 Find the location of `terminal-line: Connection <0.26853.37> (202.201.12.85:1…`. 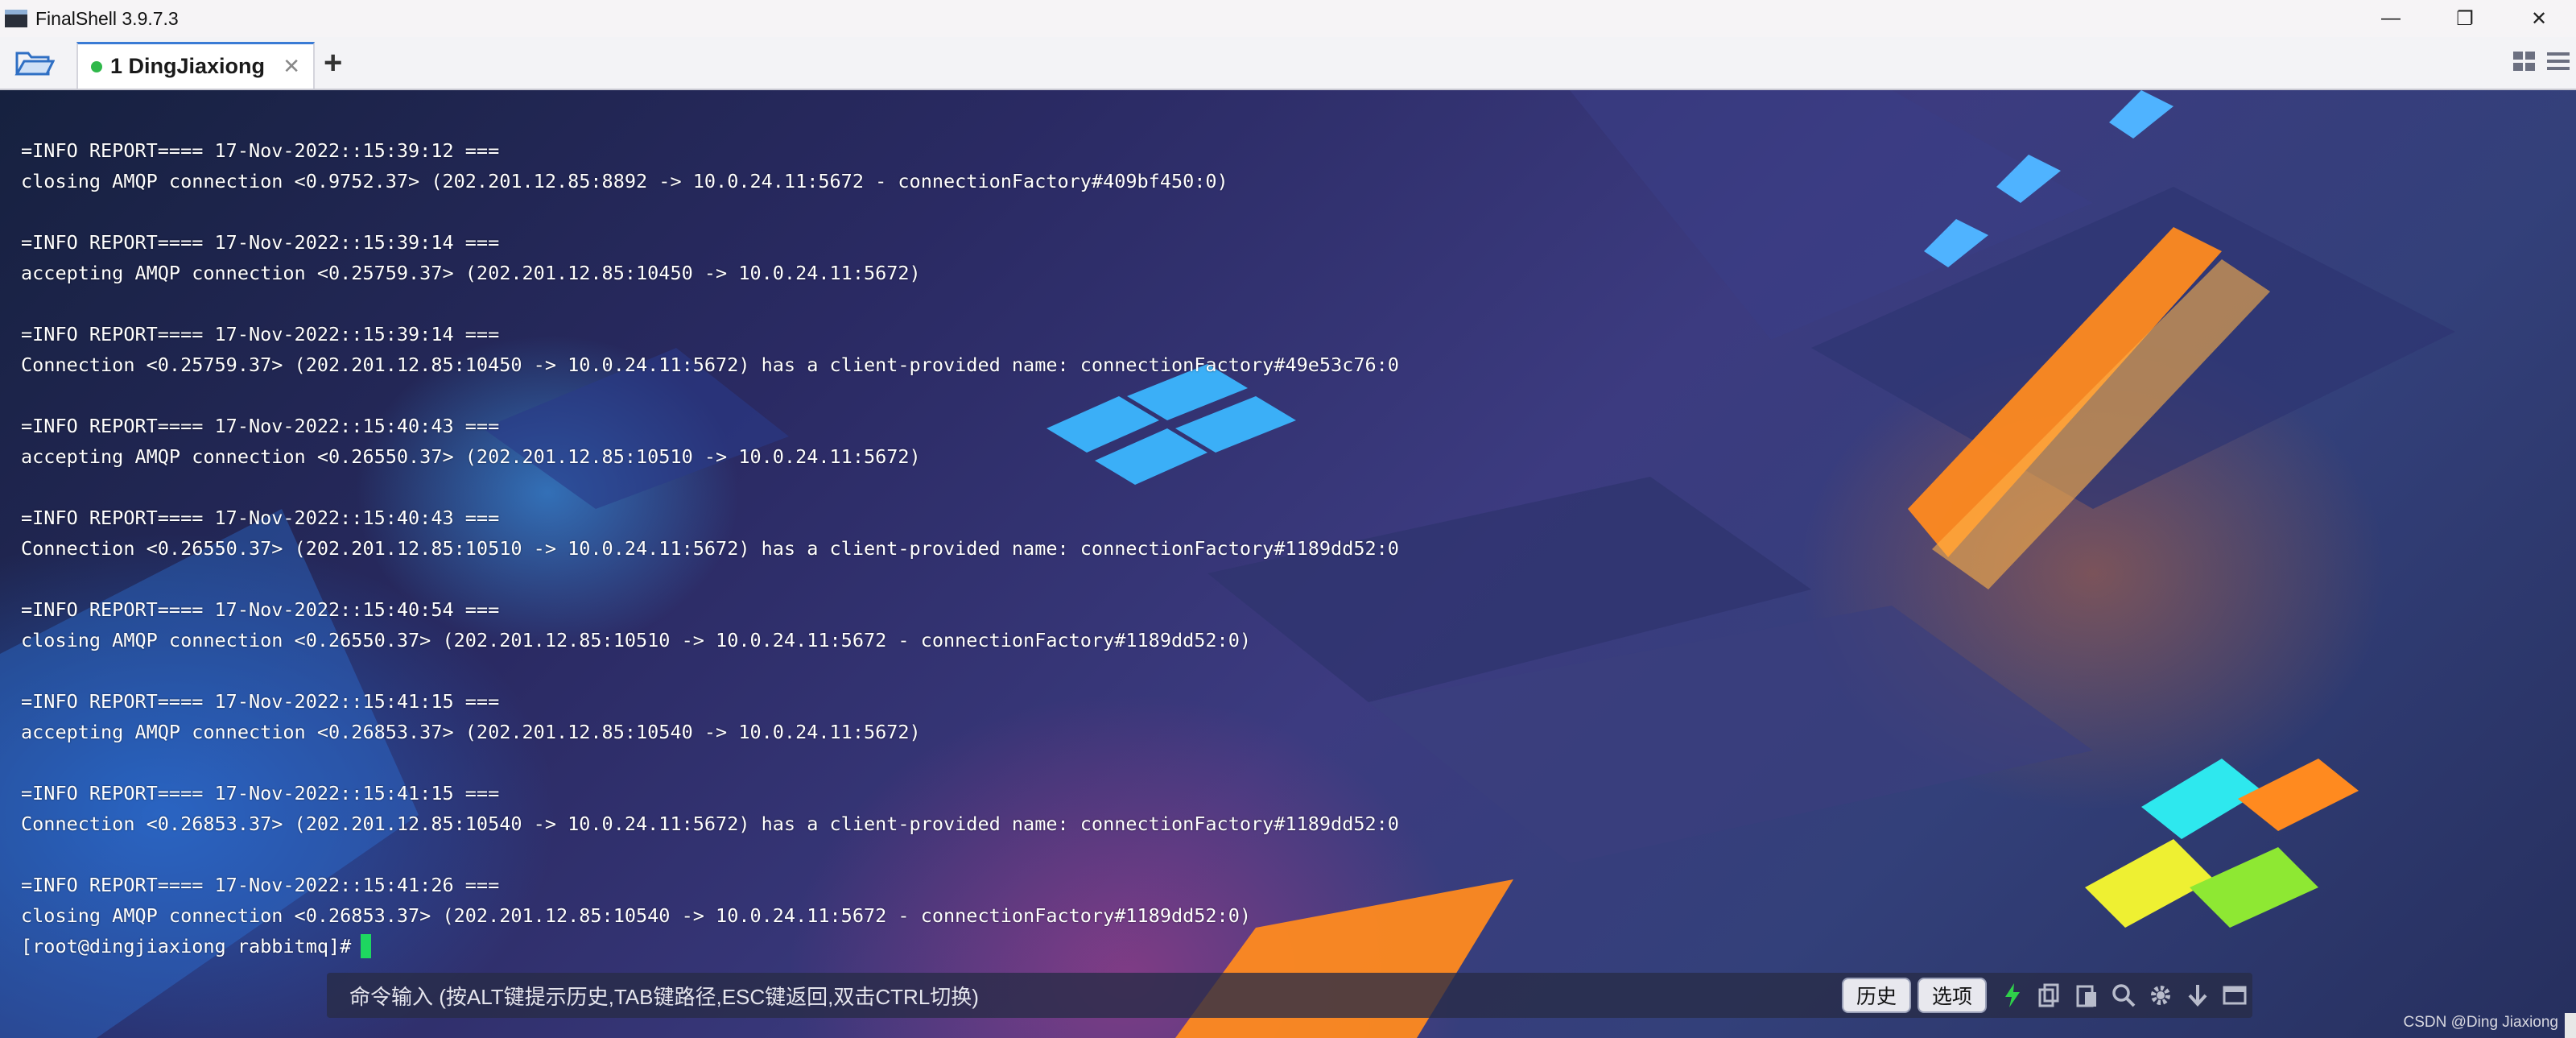

terminal-line: Connection <0.26853.37> (202.201.12.85:1… is located at coordinates (710, 824).